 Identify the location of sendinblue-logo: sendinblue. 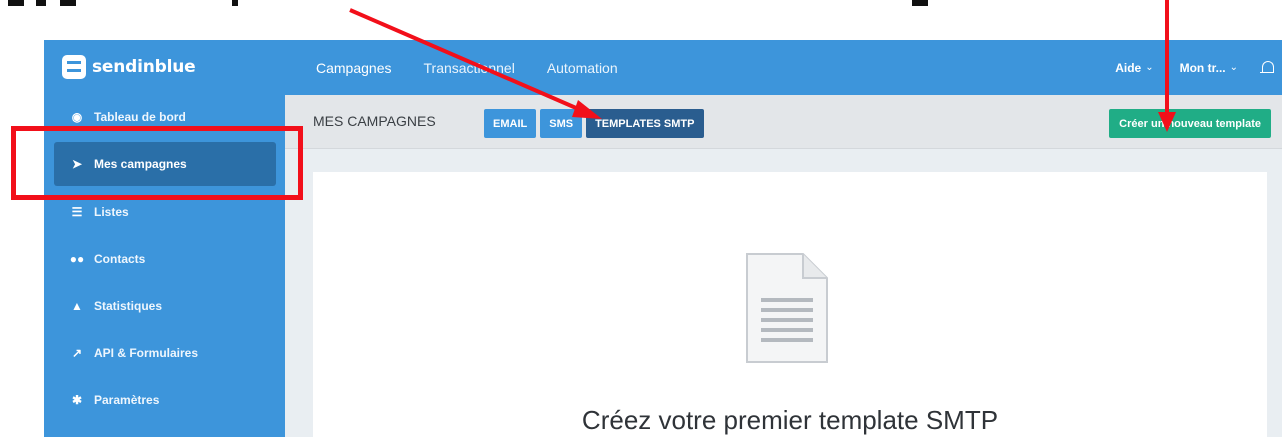
(129, 67).